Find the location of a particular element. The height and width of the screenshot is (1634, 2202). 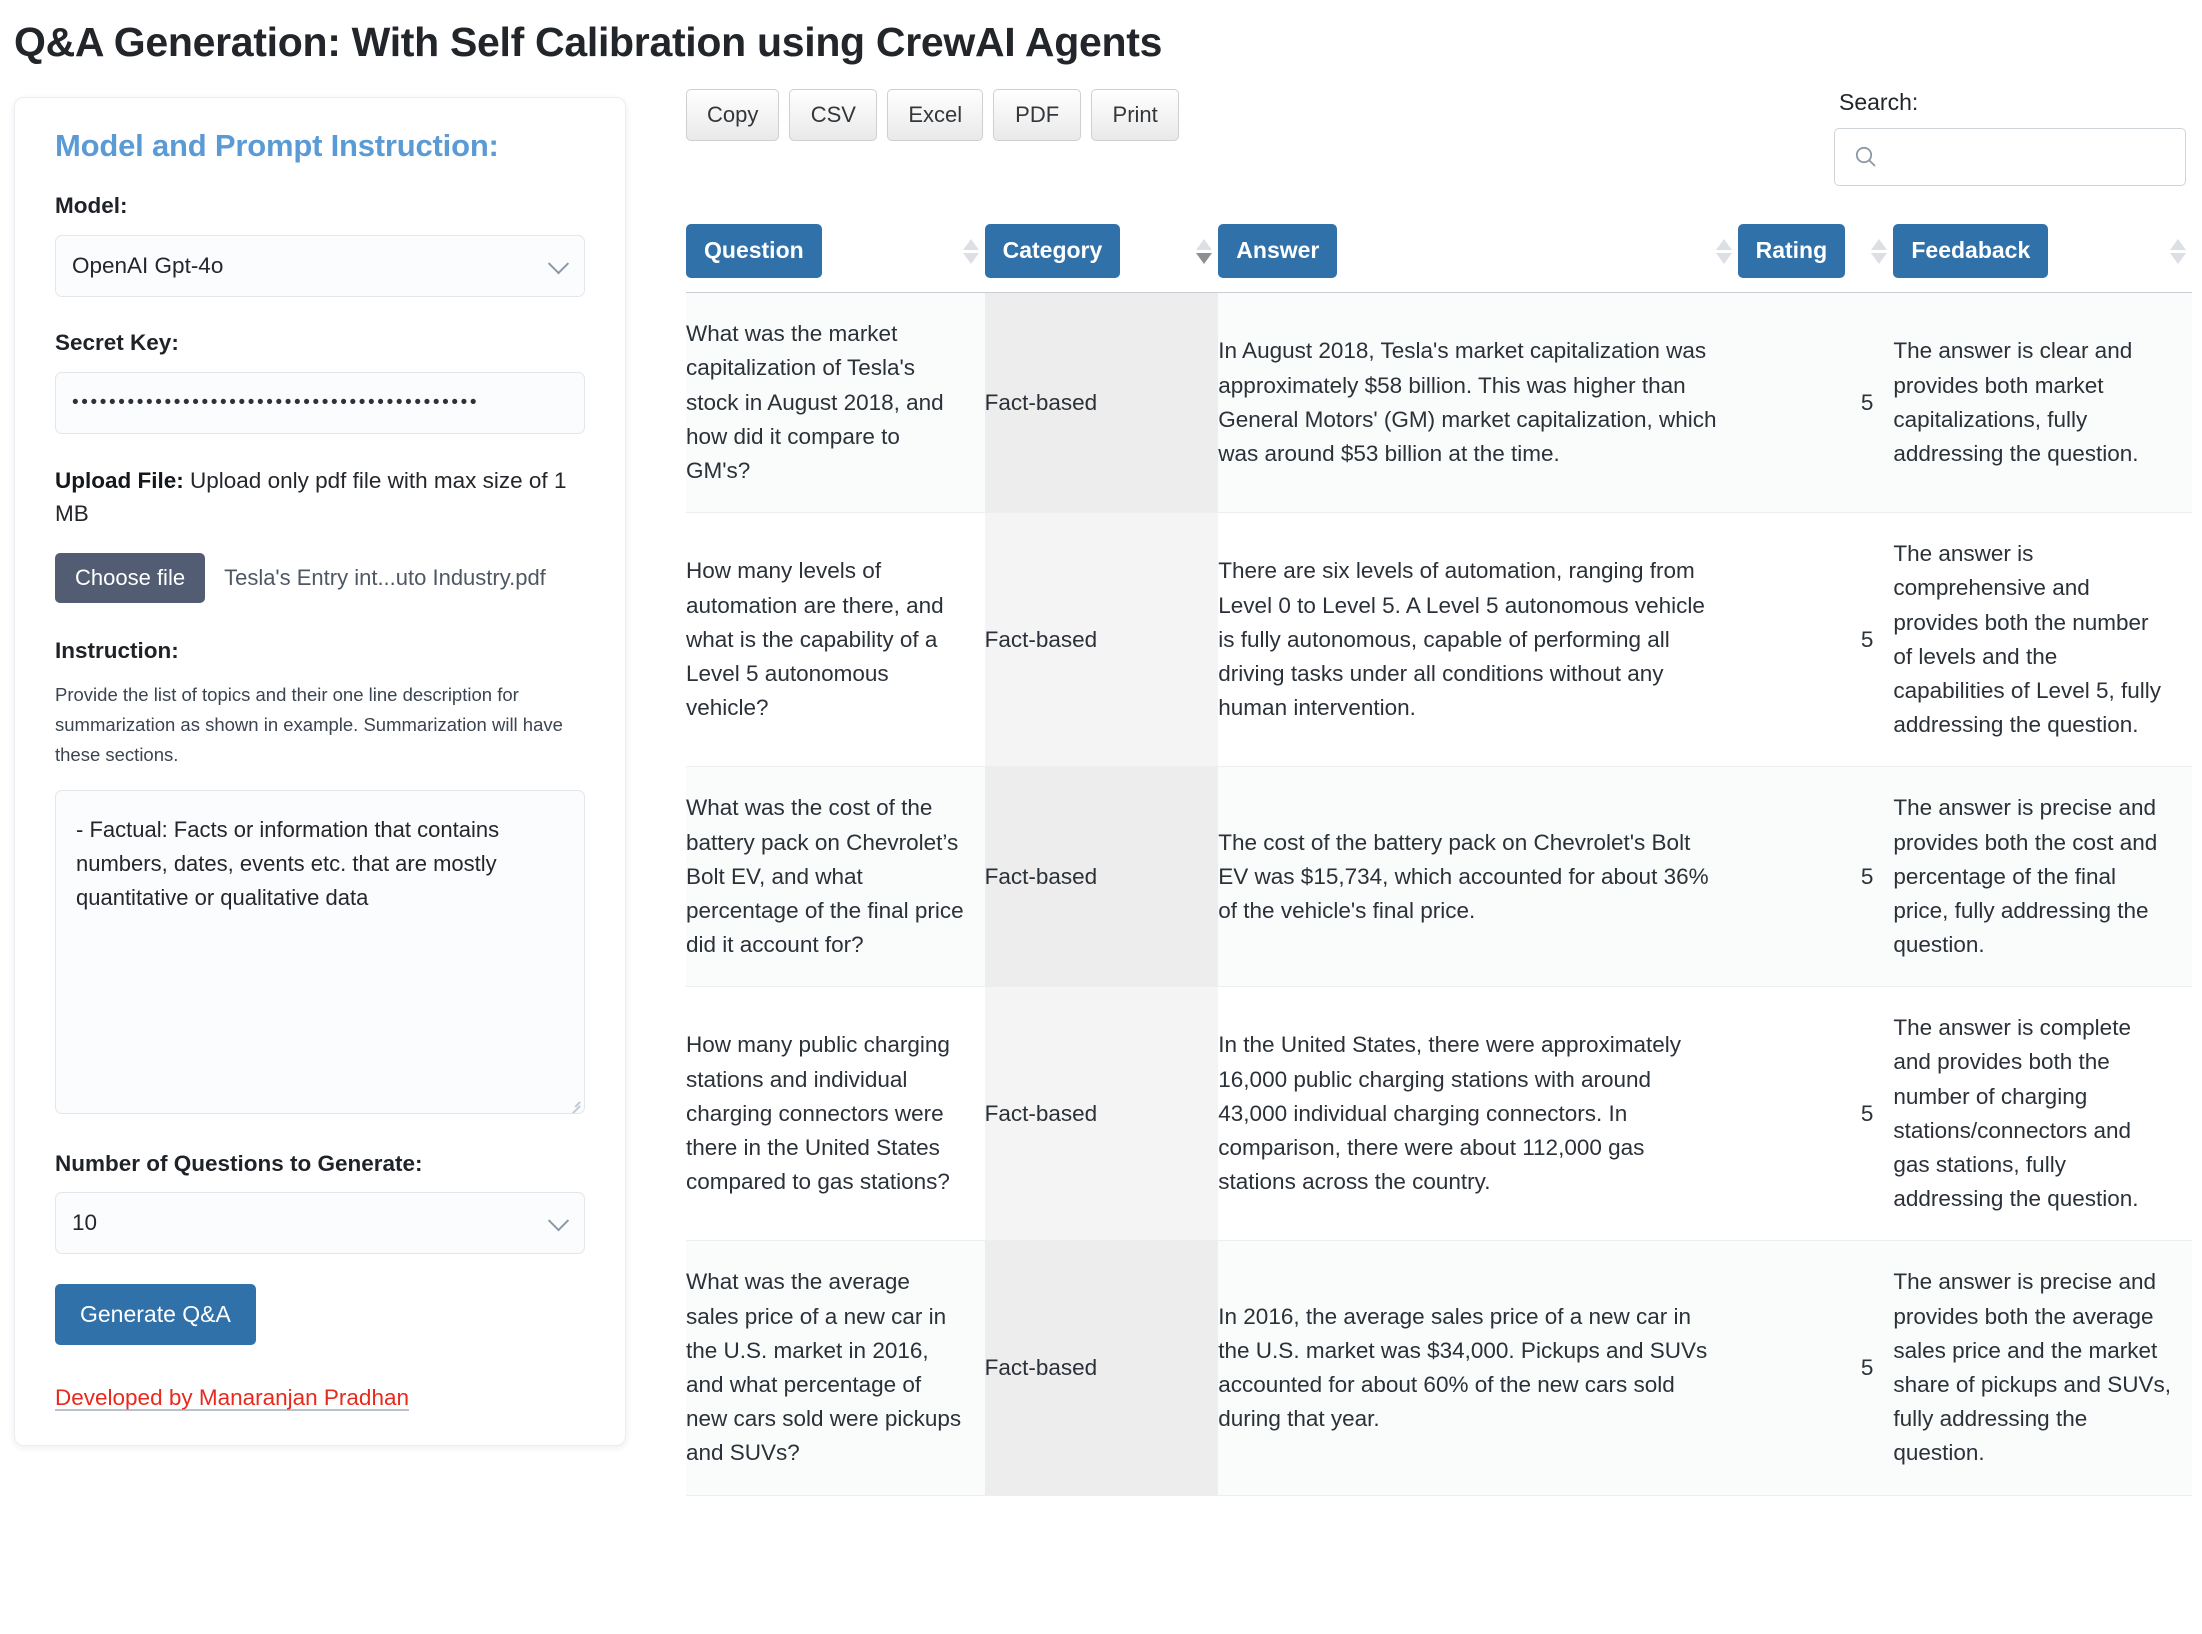

column-header-answer-label: Answer is located at coordinates (1278, 251).